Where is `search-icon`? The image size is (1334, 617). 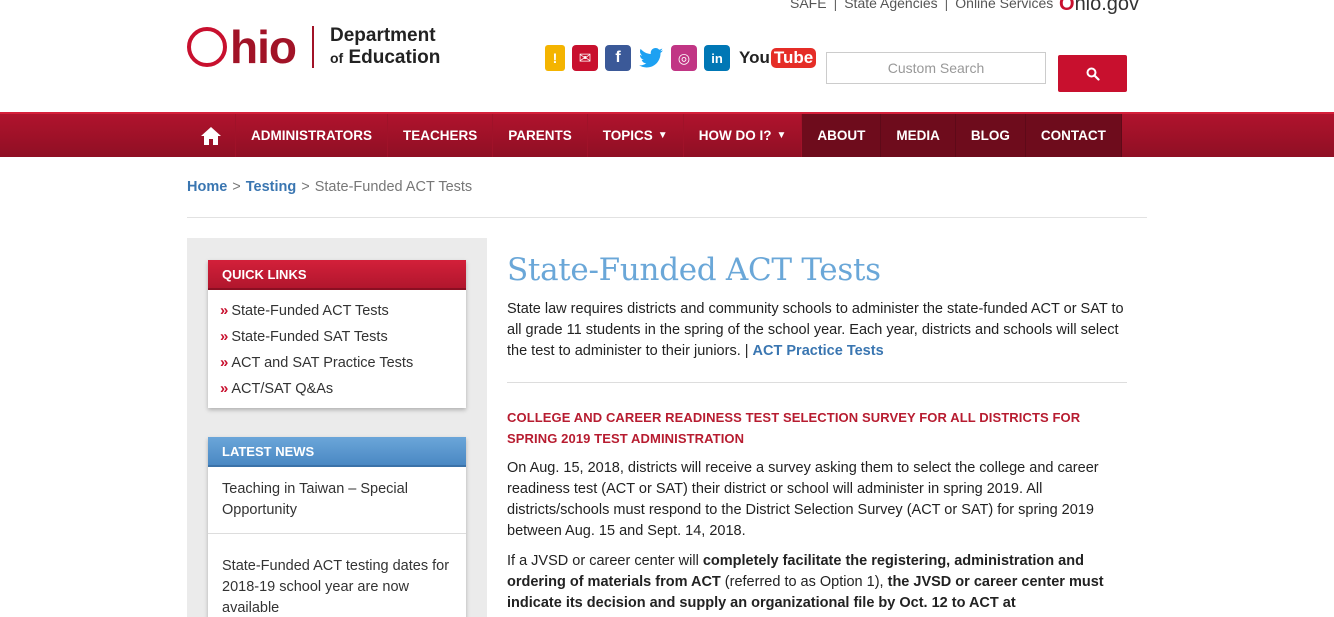 search-icon is located at coordinates (1093, 74).